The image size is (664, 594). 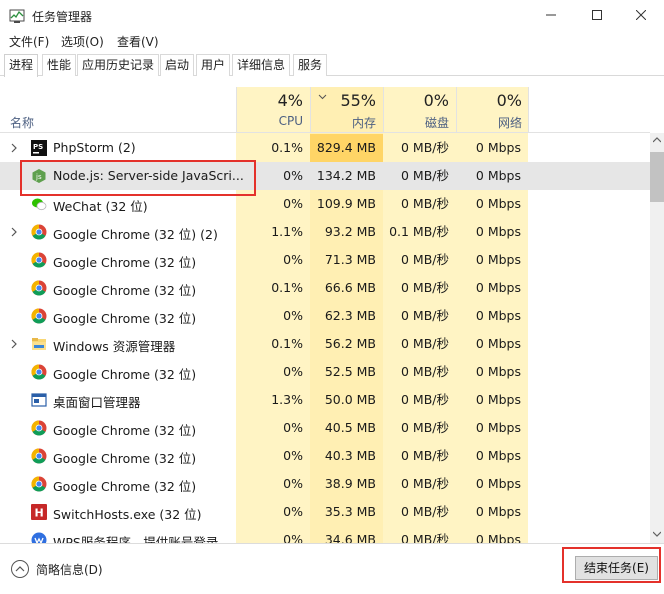 I want to click on highlight-frame-end-task, so click(x=611, y=565).